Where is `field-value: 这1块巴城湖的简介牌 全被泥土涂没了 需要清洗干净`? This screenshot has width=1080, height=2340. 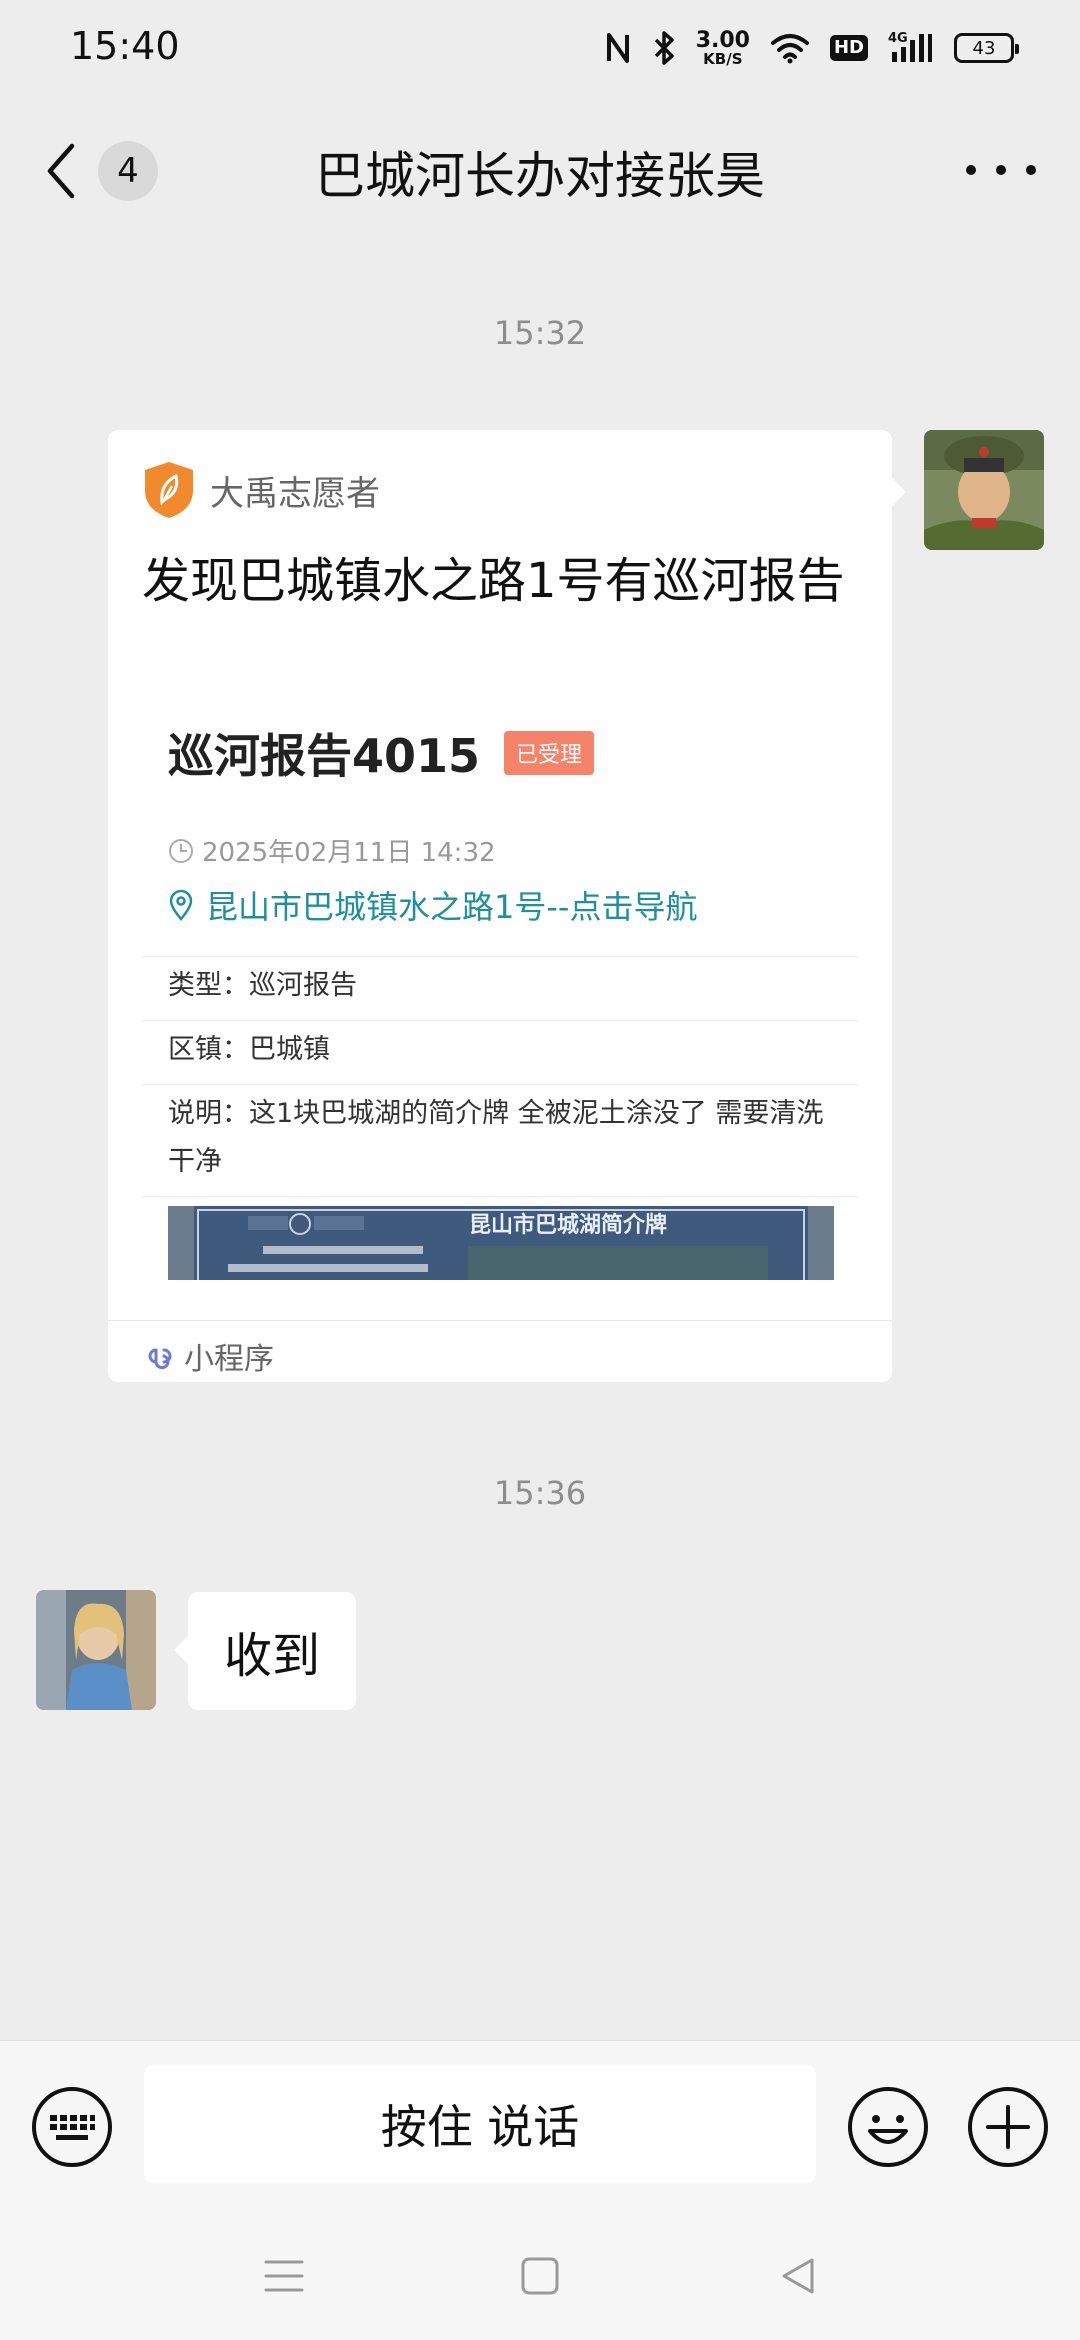
field-value: 这1块巴城湖的简介牌 全被泥土涂没了 需要清洗干净 is located at coordinates (496, 1137).